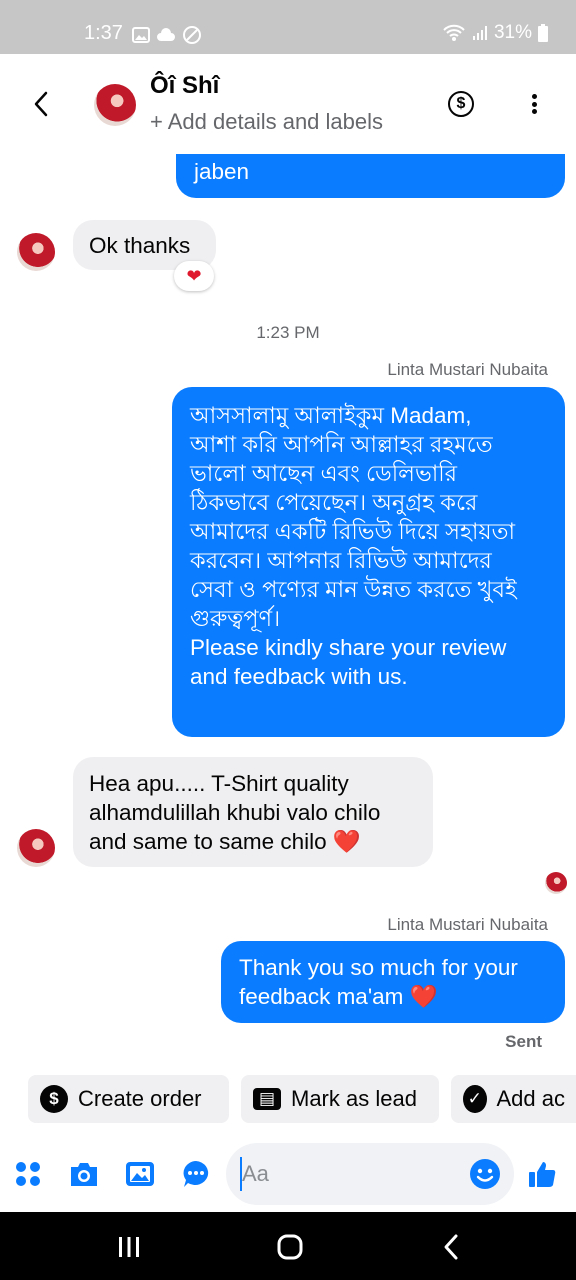  Describe the element at coordinates (353, 589) in the screenshot. I see `message-line: সেবা ও পণ্যের মান উন্নত করতে খুবই` at that location.